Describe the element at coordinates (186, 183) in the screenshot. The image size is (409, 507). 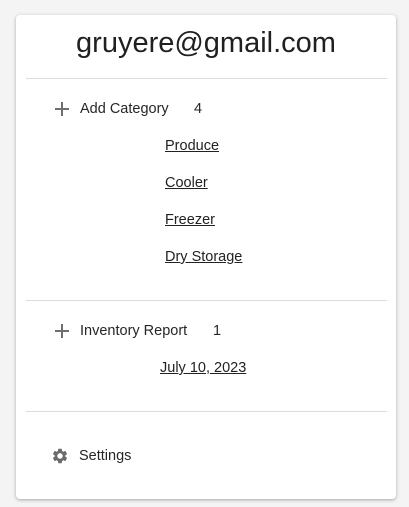
I see `category-link-cooler: Cooler` at that location.